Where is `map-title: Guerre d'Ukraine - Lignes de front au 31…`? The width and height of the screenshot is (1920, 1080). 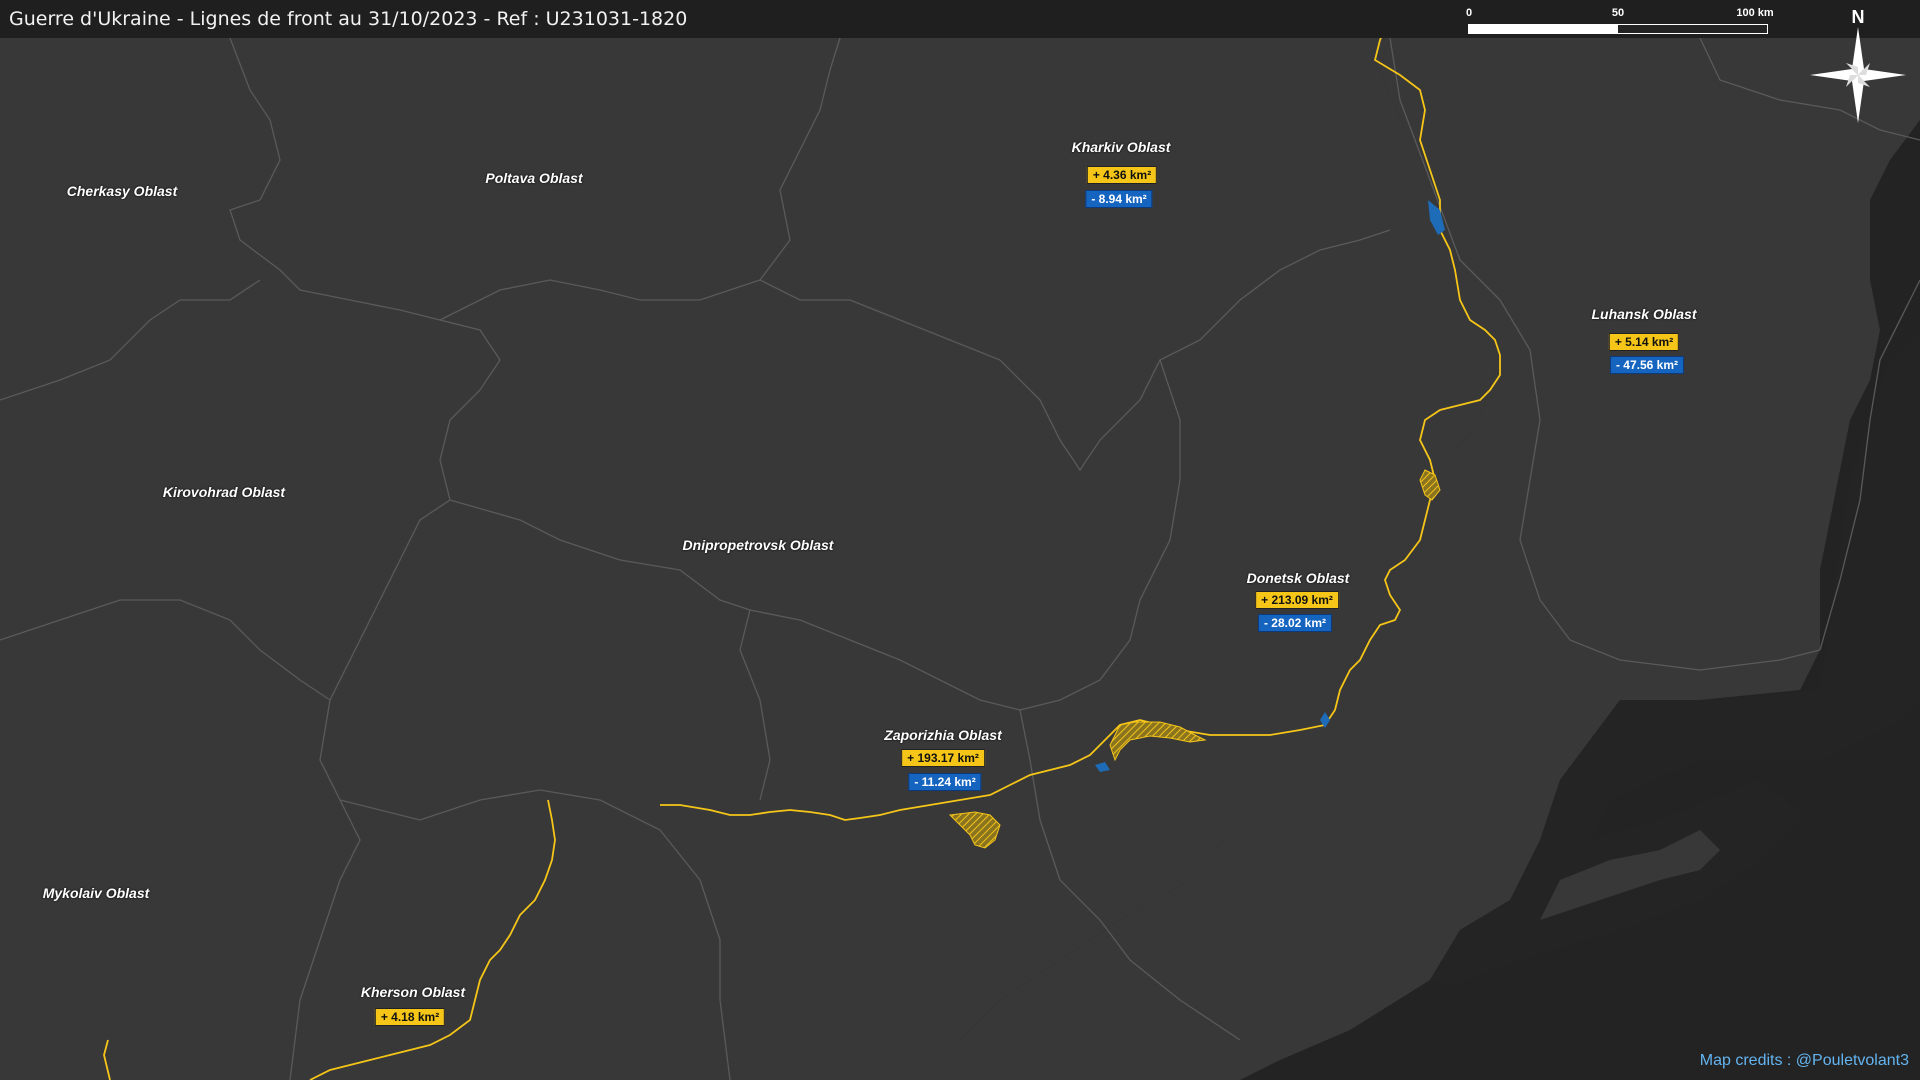
map-title: Guerre d'Ukraine - Lignes de front au 31… is located at coordinates (348, 19).